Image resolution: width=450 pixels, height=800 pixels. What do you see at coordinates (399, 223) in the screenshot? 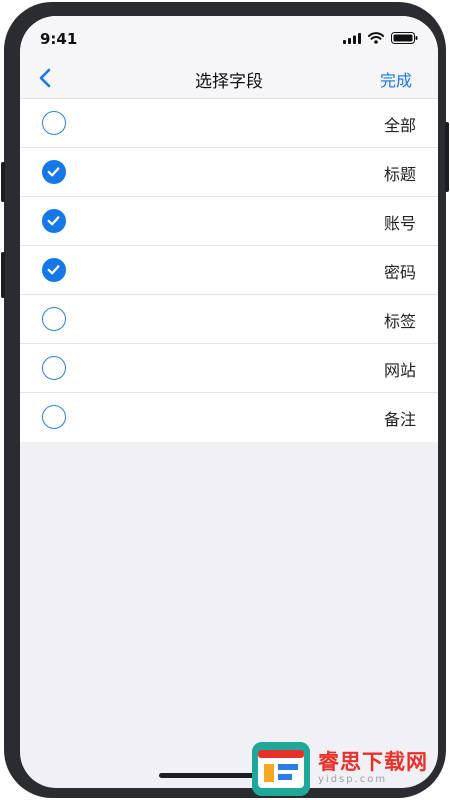
I see `field-label: 账号` at bounding box center [399, 223].